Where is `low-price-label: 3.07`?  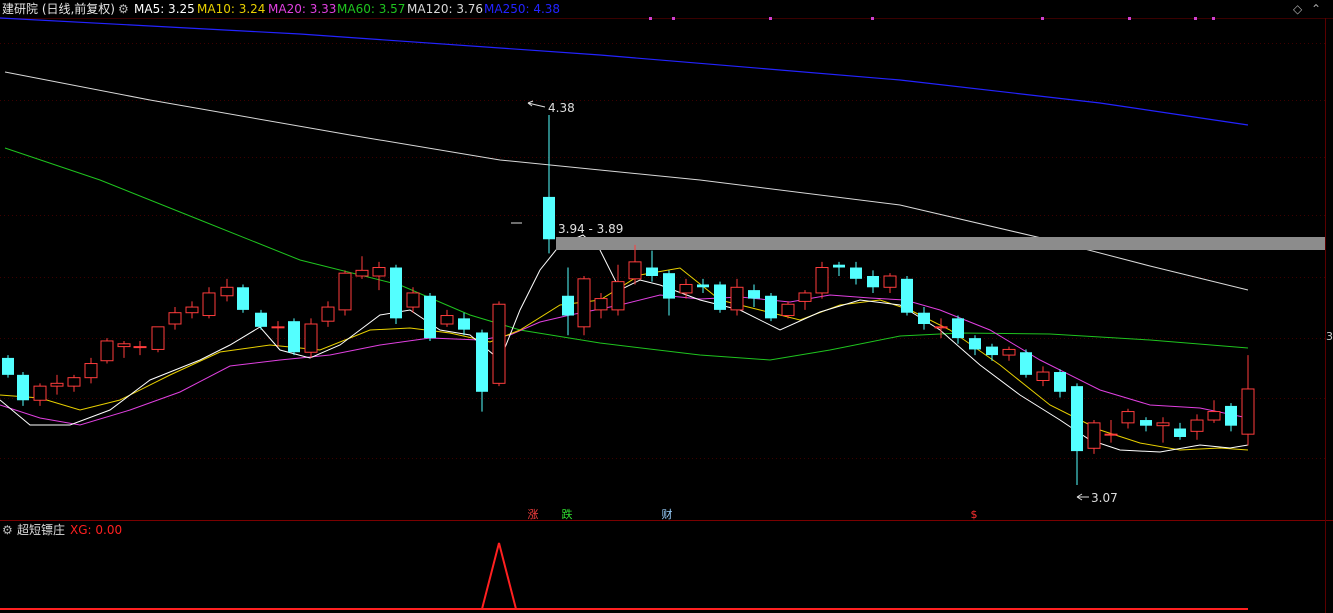
low-price-label: 3.07 is located at coordinates (1104, 498).